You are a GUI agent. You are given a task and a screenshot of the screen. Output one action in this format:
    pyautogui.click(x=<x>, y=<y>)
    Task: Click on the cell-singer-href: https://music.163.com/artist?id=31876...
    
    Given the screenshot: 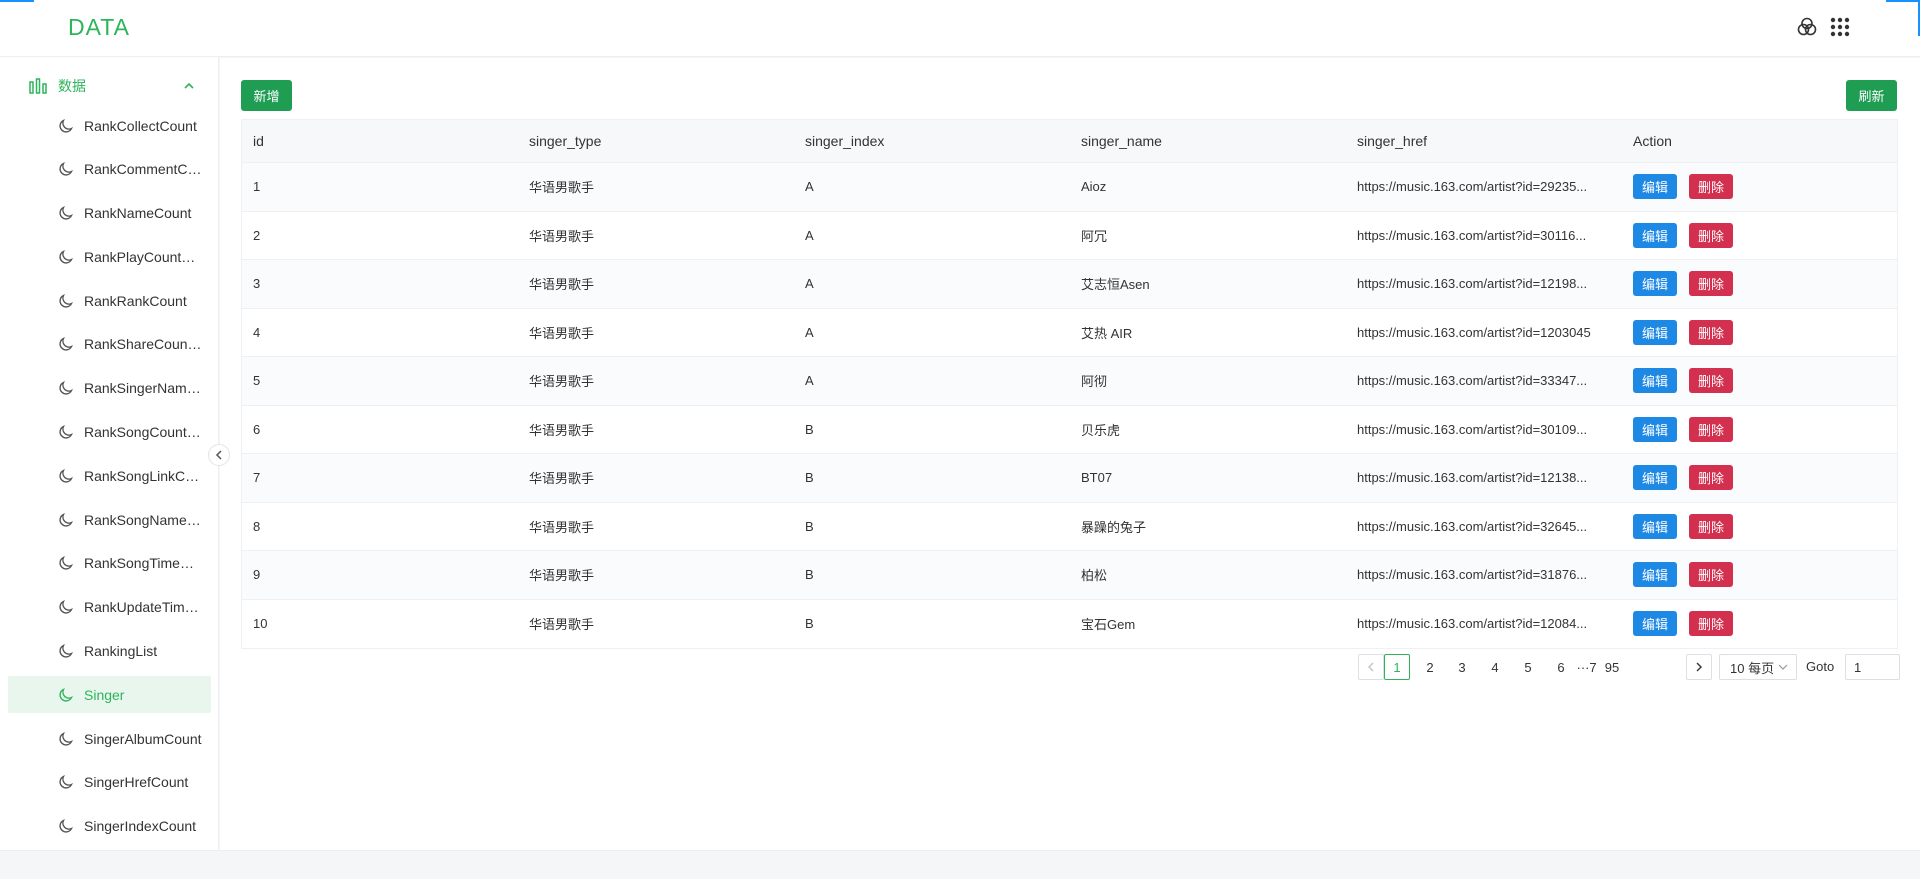 What is the action you would take?
    pyautogui.click(x=1472, y=575)
    